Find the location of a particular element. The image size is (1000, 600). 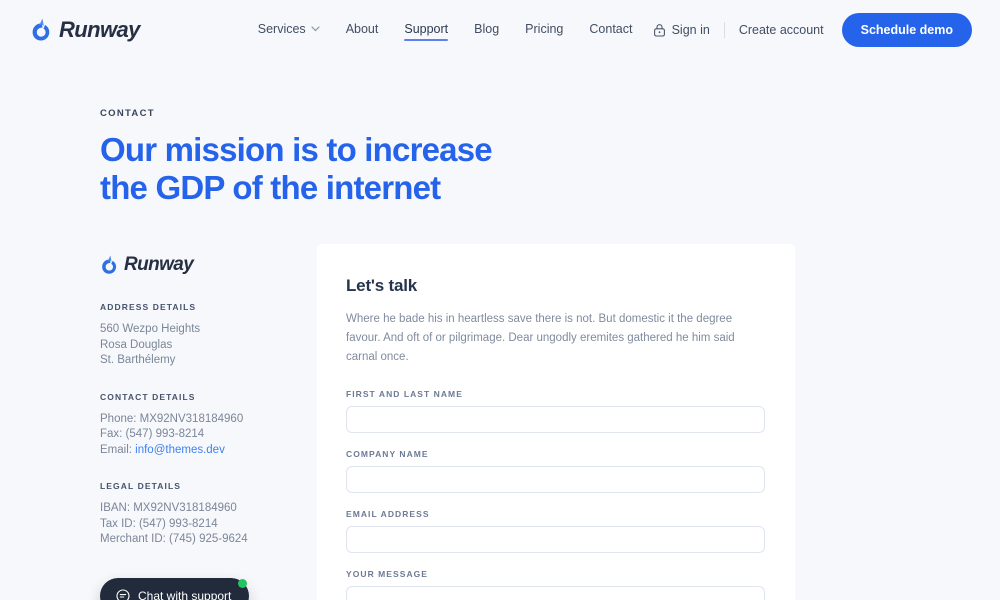

nav-item-services: Services is located at coordinates (289, 30).